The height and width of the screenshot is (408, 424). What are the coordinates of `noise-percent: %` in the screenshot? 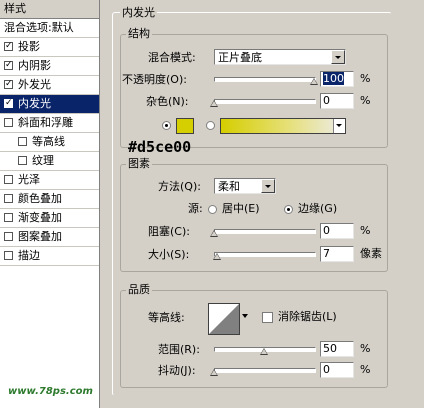 It's located at (365, 100).